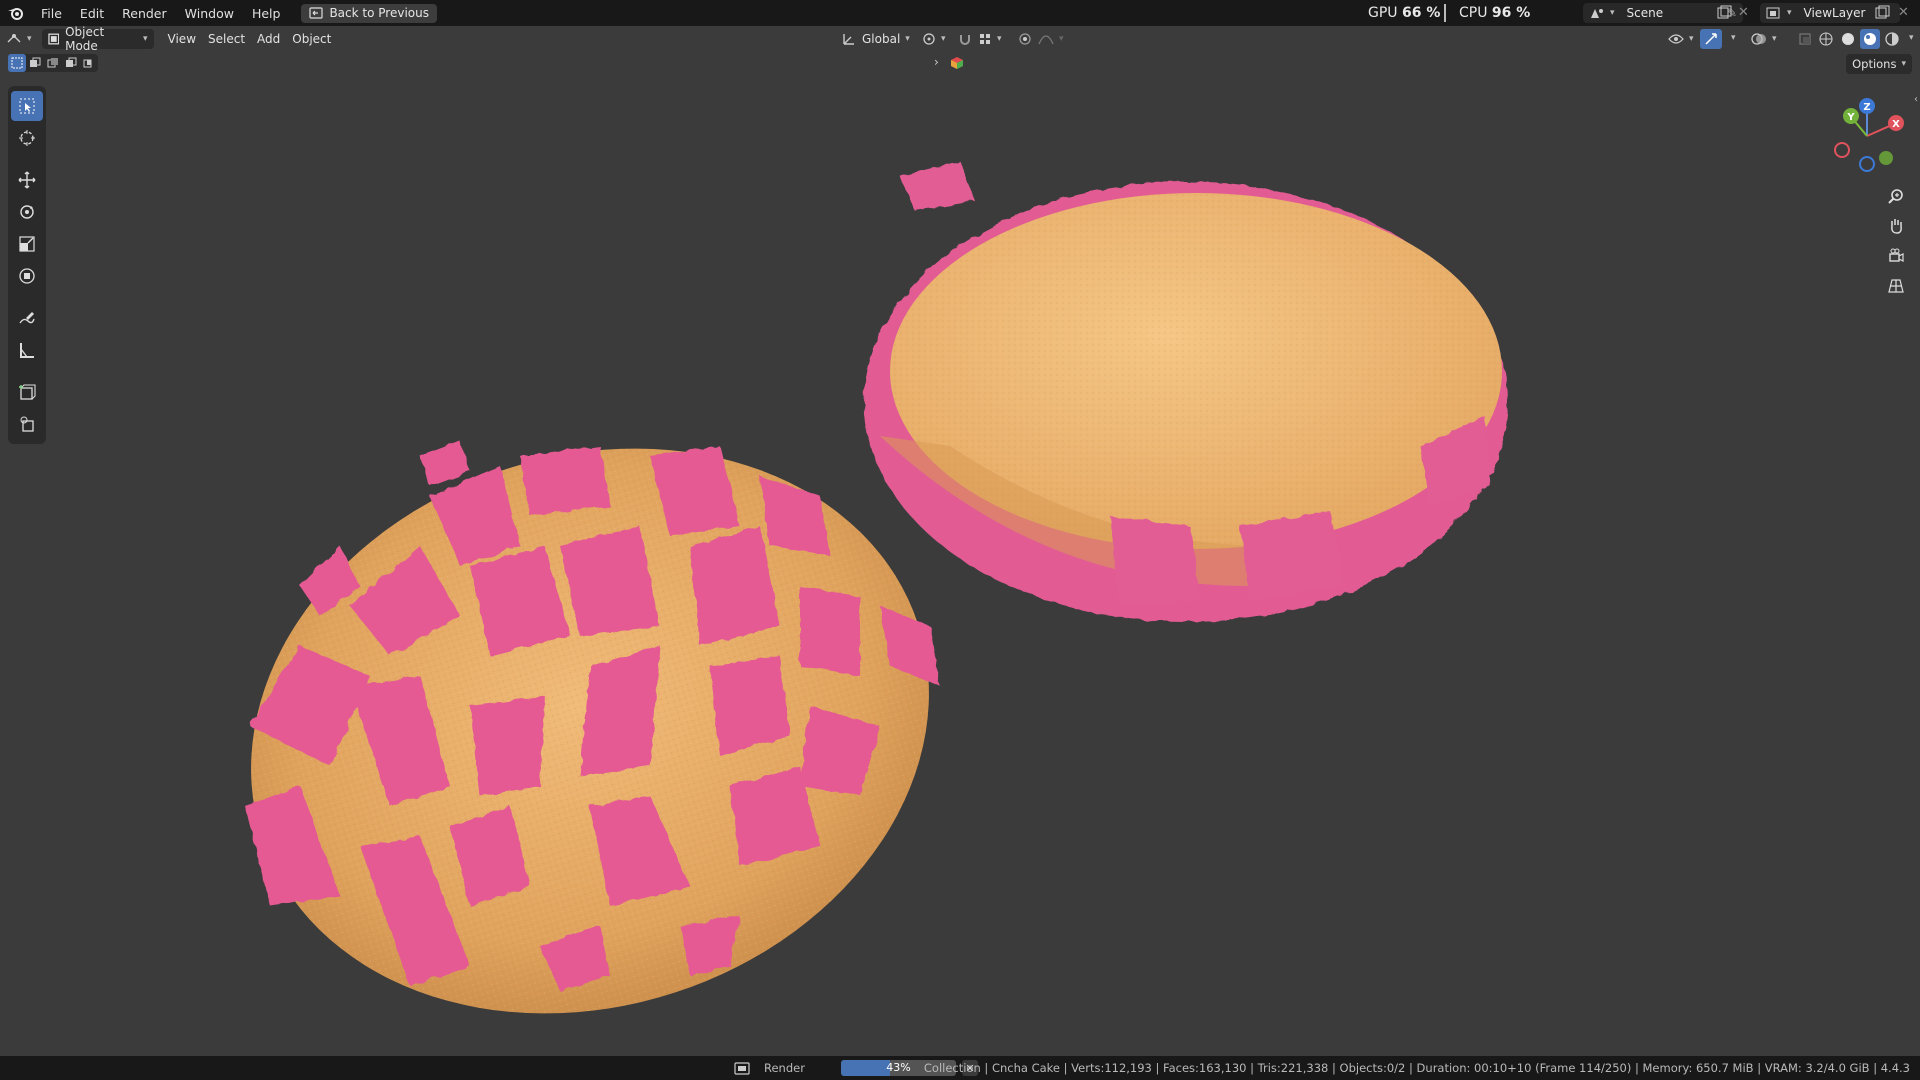 This screenshot has width=1920, height=1080. What do you see at coordinates (226, 39) in the screenshot?
I see `menu-select: Select` at bounding box center [226, 39].